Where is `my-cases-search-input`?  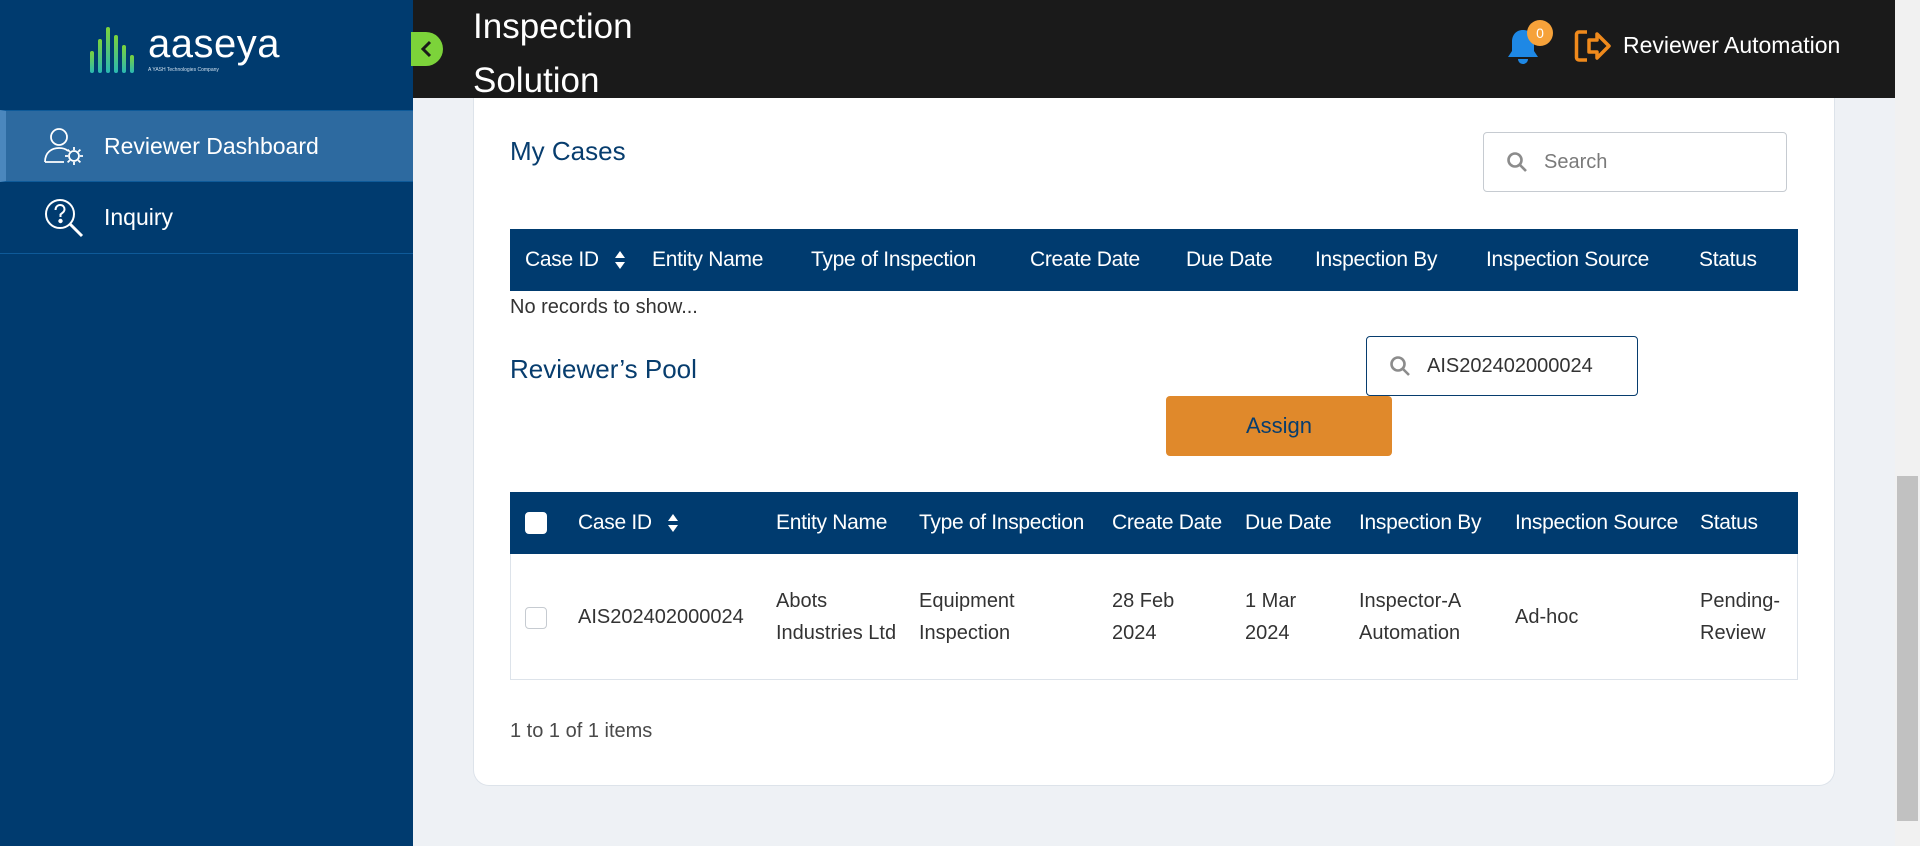
my-cases-search-input is located at coordinates (1634, 162).